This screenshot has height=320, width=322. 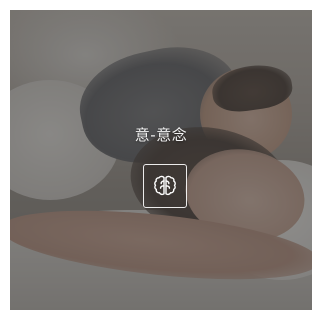 I want to click on brain-icon, so click(x=165, y=185).